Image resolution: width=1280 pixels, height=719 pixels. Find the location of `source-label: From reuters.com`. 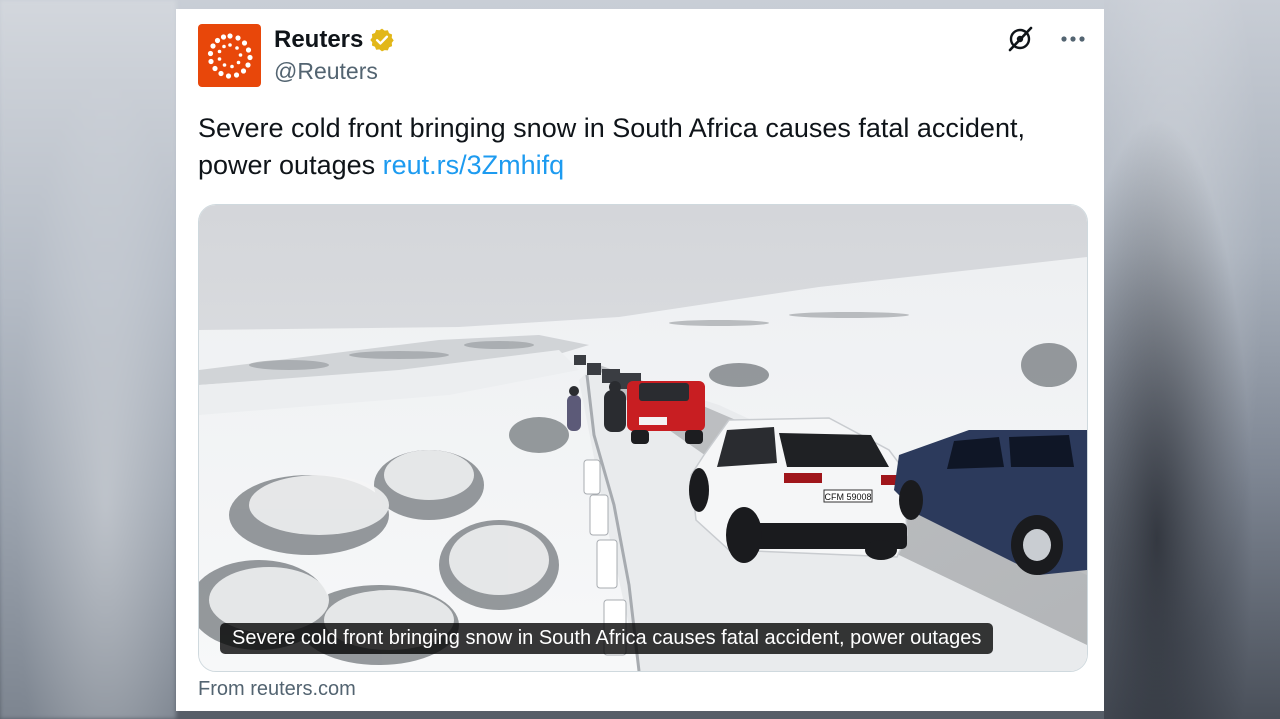

source-label: From reuters.com is located at coordinates (277, 689).